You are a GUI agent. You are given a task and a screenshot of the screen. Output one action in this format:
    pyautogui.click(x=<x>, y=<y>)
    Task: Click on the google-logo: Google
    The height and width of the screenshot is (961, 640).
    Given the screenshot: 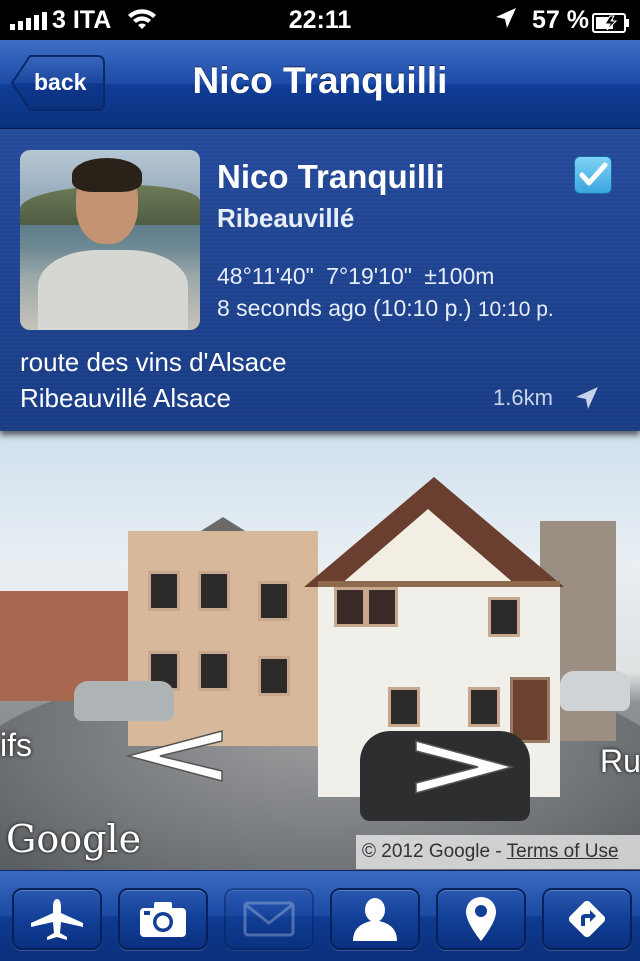 What is the action you would take?
    pyautogui.click(x=74, y=839)
    